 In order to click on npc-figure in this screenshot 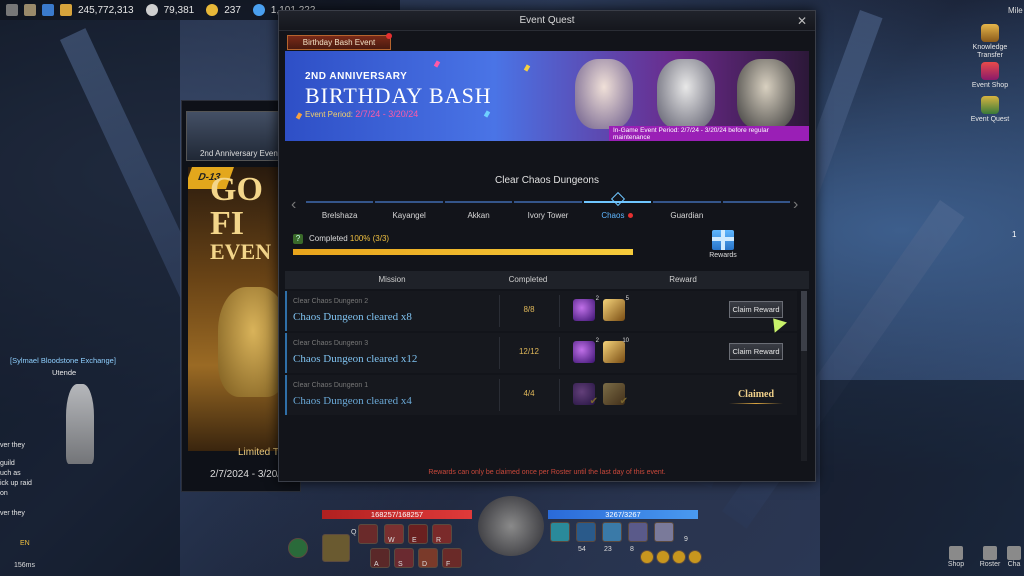, I will do `click(80, 424)`.